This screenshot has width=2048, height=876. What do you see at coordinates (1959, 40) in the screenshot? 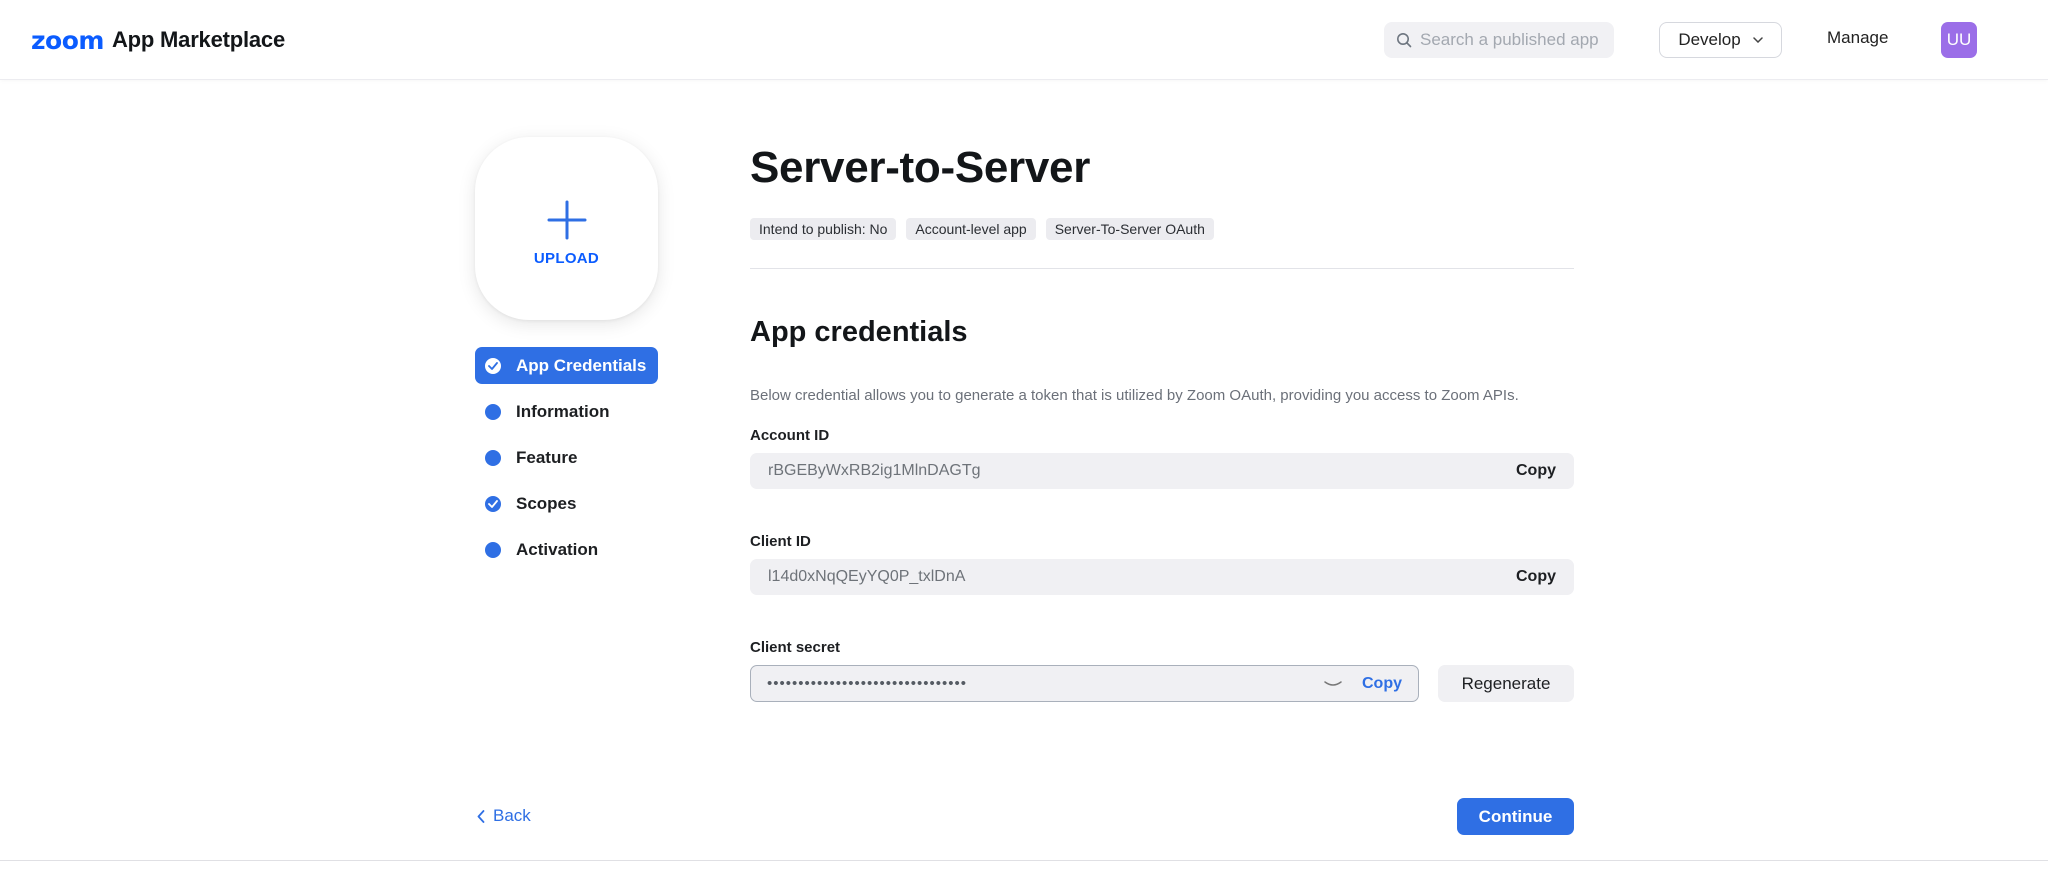
I see `avatar: UU` at bounding box center [1959, 40].